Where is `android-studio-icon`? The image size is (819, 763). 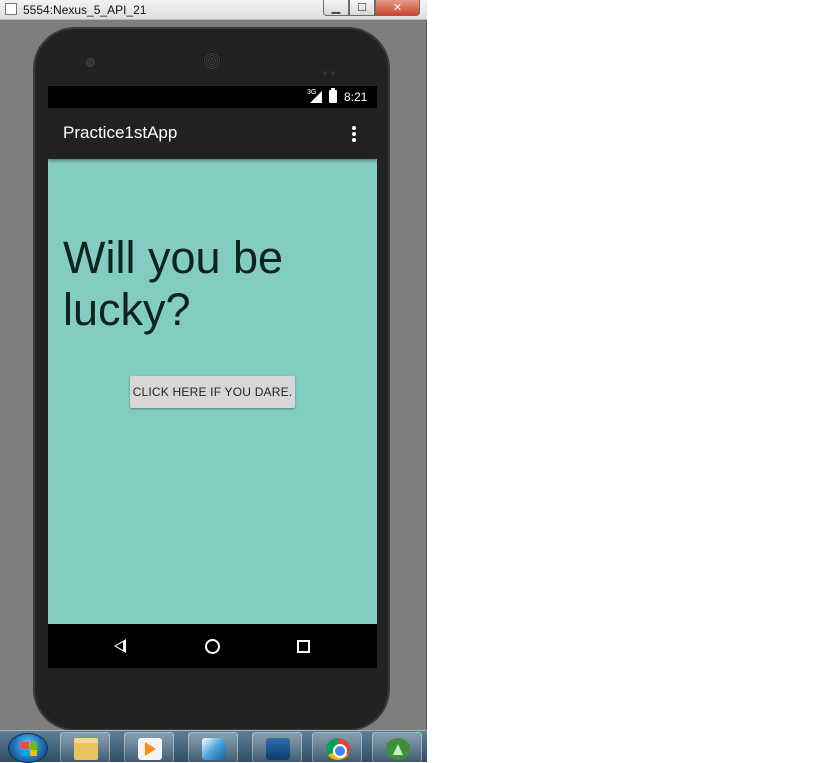
android-studio-icon is located at coordinates (398, 749).